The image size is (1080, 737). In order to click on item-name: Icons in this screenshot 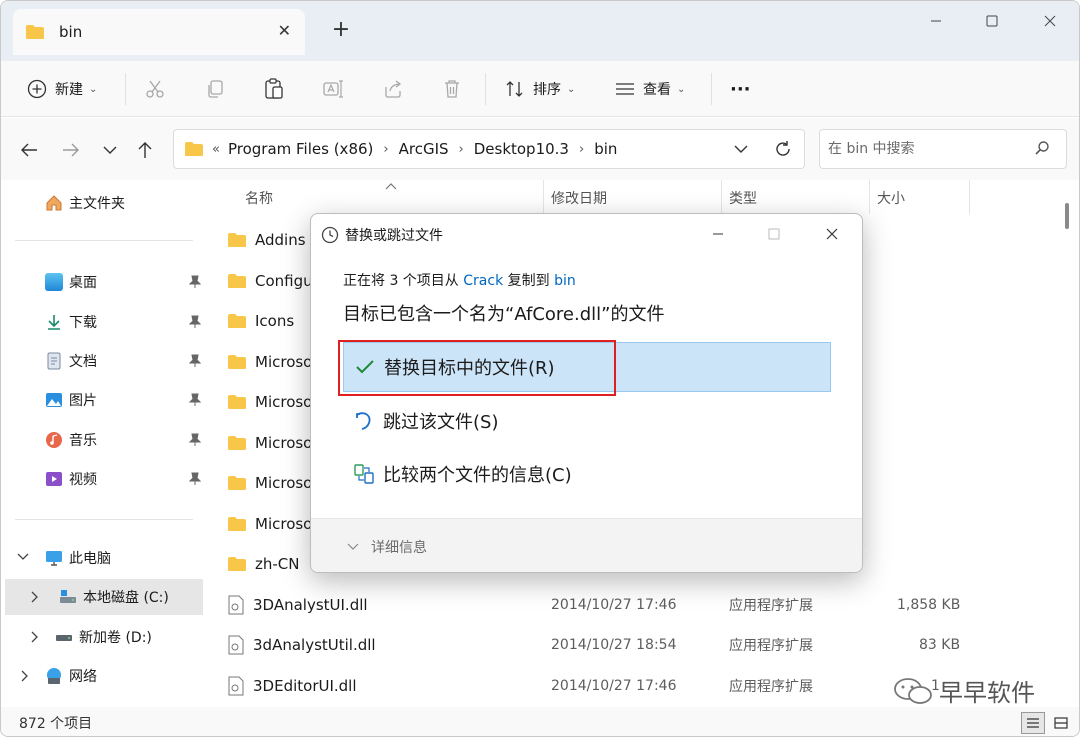, I will do `click(275, 321)`.